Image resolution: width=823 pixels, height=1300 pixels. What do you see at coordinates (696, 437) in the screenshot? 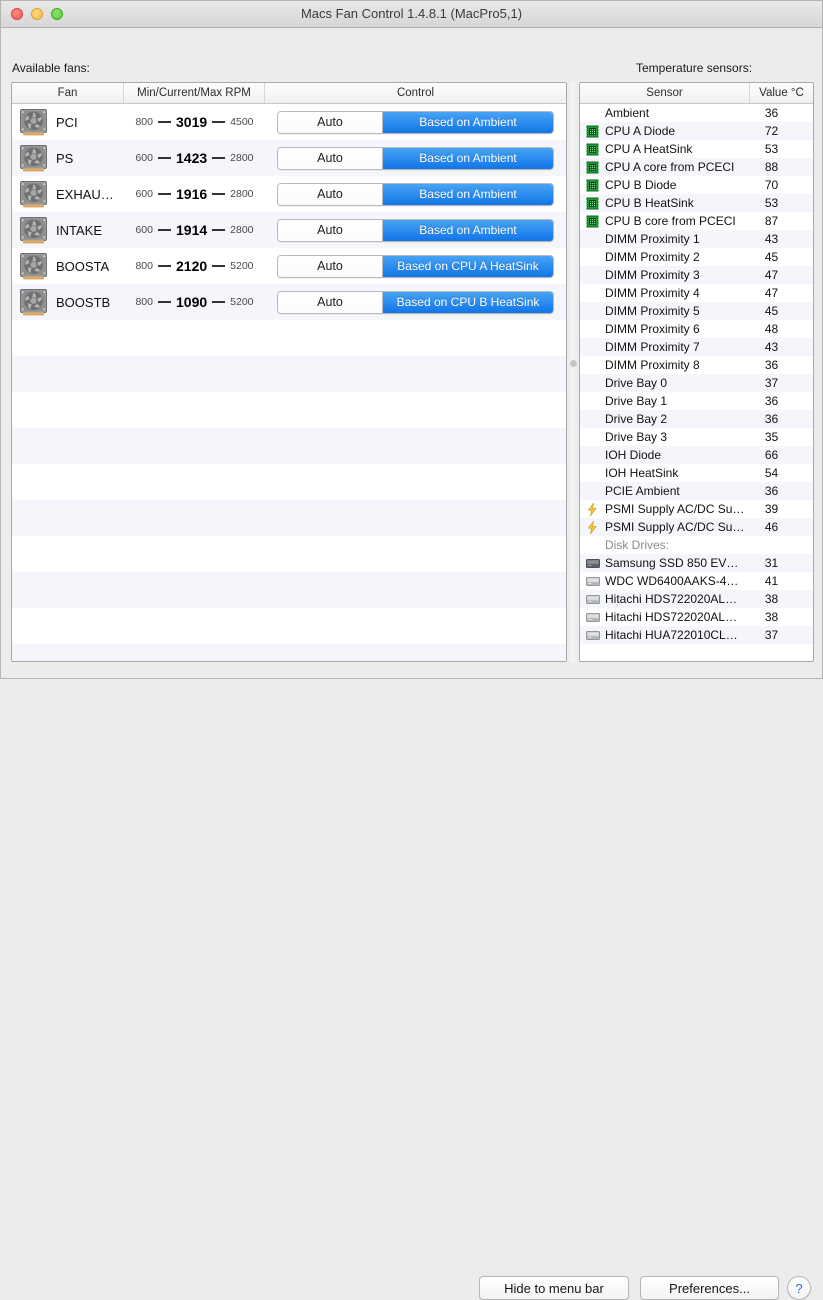
I see `sensor-row: Drive Bay 3 35` at bounding box center [696, 437].